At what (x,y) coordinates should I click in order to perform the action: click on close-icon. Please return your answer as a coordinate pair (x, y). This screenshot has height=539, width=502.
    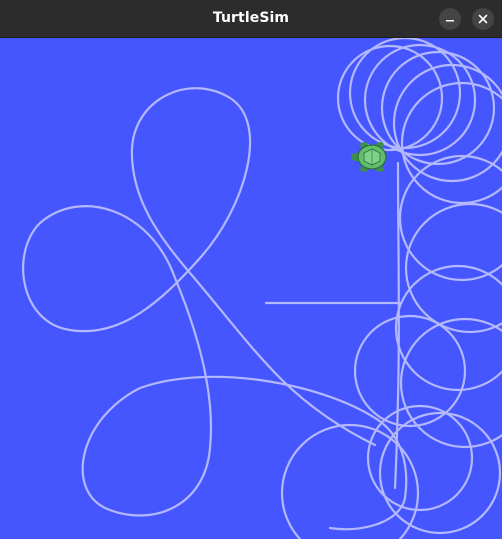
    Looking at the image, I should click on (483, 19).